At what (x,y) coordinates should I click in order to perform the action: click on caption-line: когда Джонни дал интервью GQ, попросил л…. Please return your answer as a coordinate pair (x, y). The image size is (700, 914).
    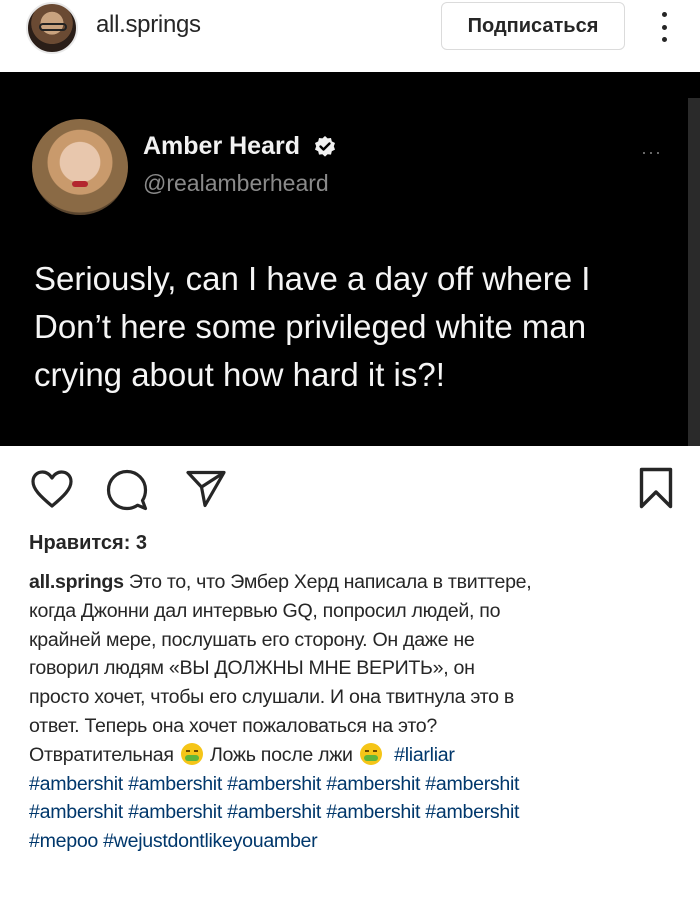
    Looking at the image, I should click on (265, 610).